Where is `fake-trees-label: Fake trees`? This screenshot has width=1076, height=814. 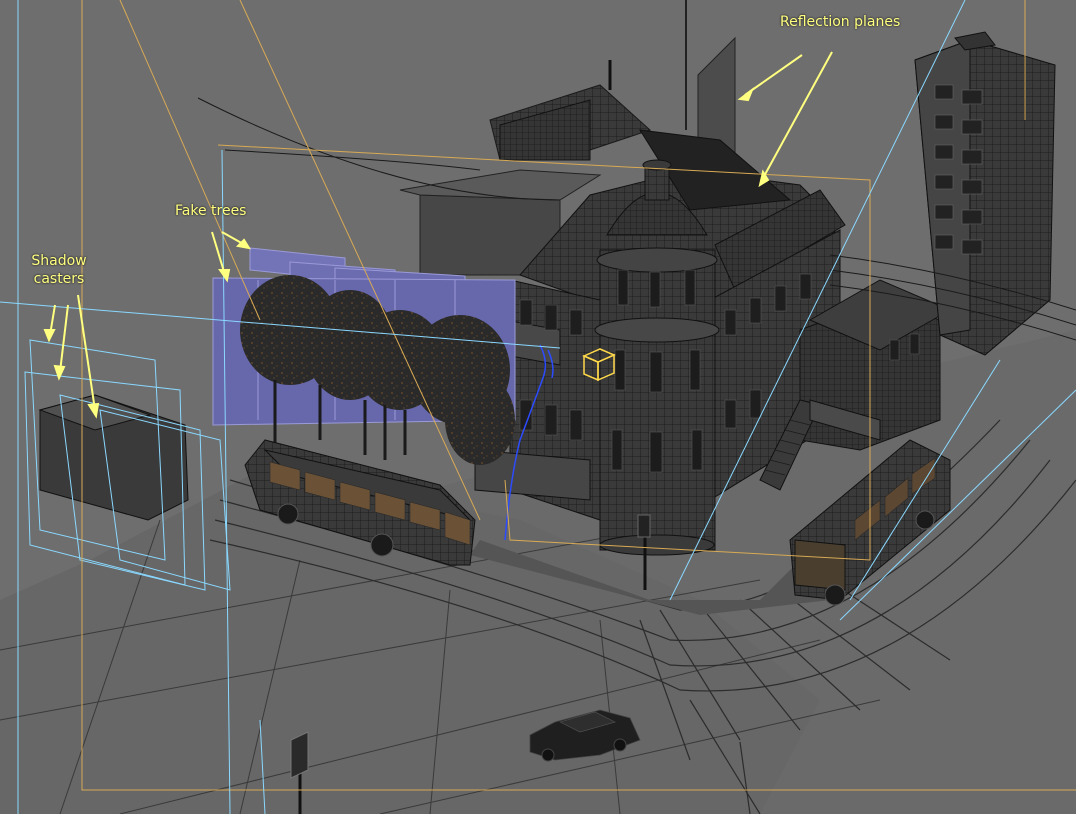 fake-trees-label: Fake trees is located at coordinates (211, 211).